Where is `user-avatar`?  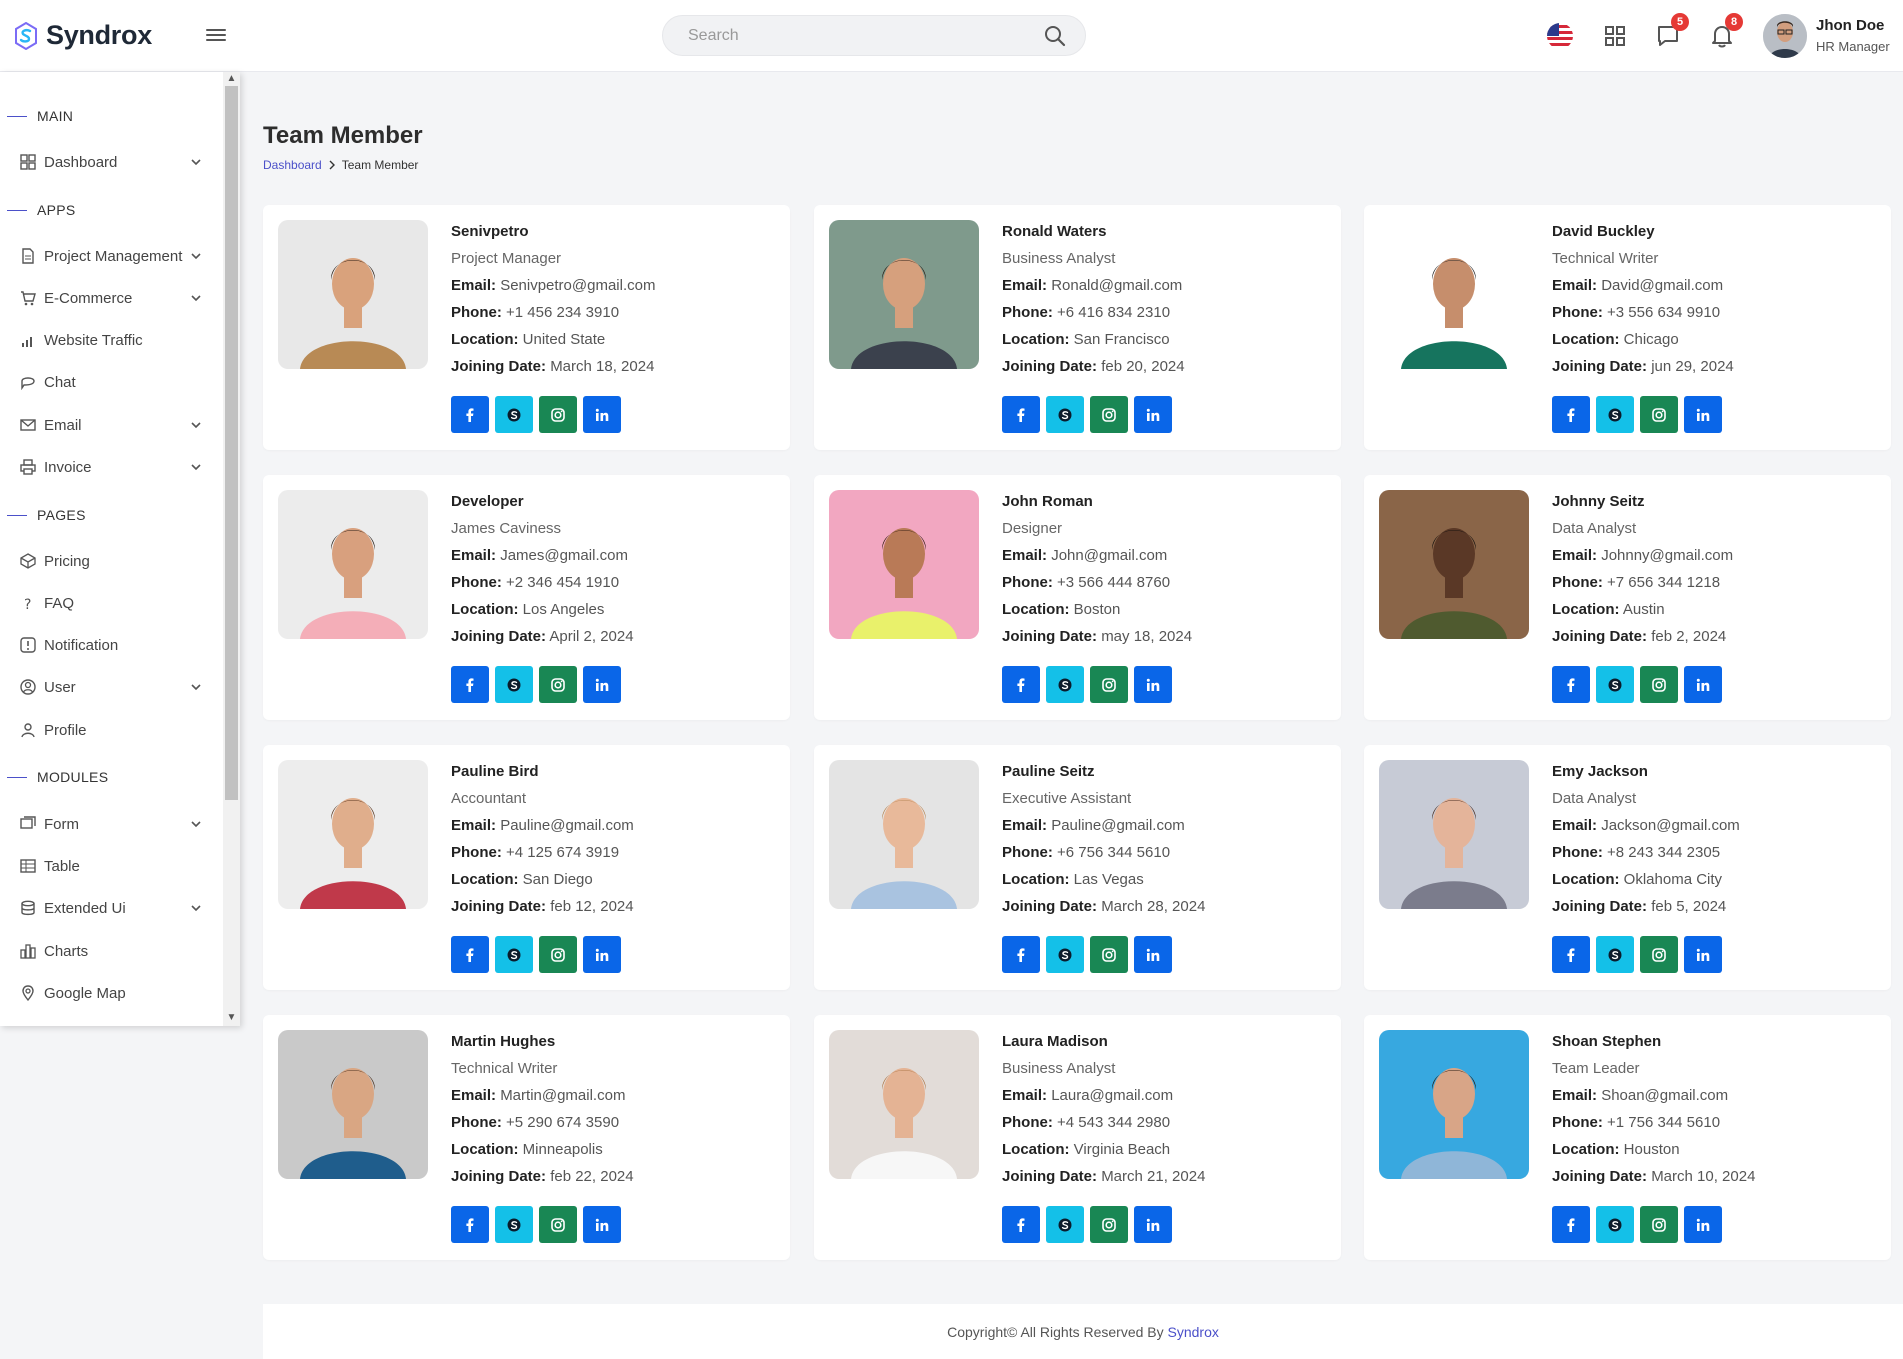 user-avatar is located at coordinates (1785, 36).